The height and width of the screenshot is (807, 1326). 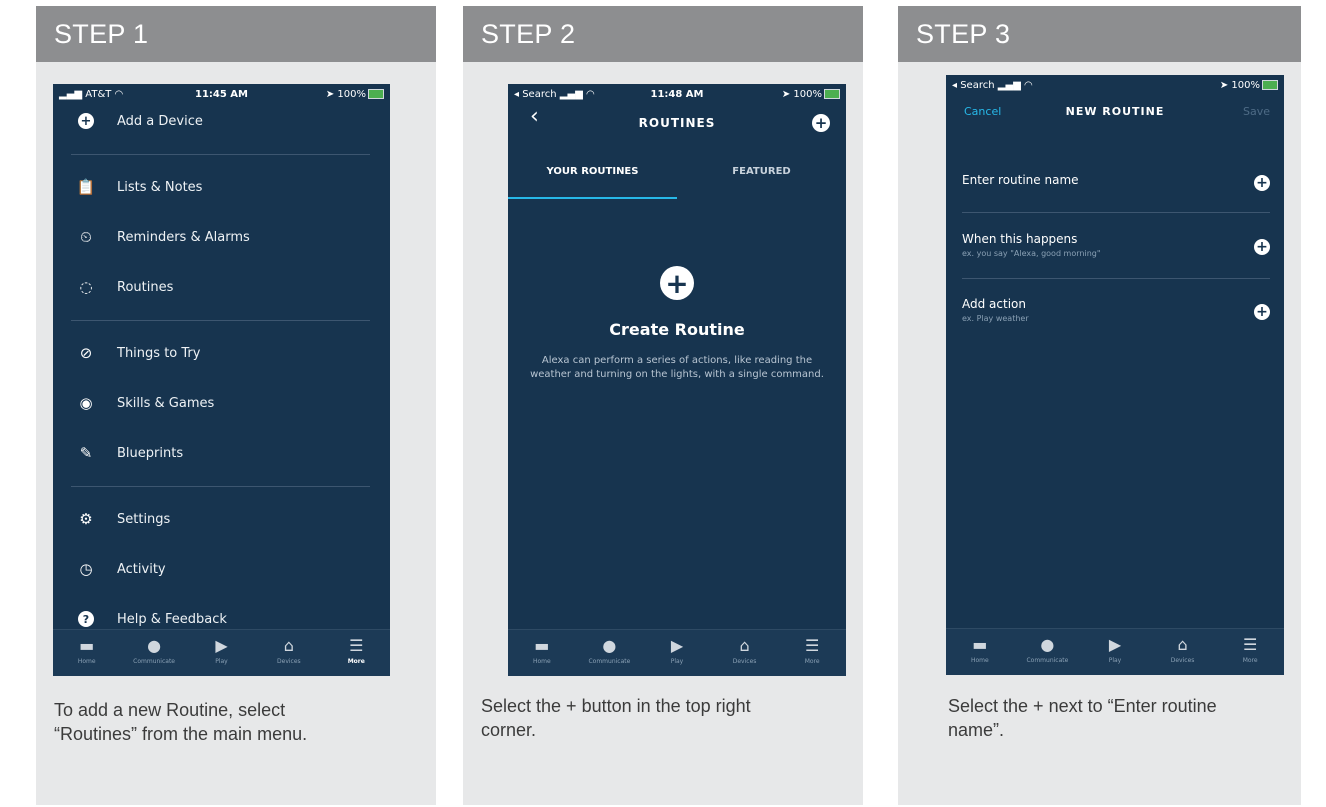 What do you see at coordinates (221, 95) in the screenshot?
I see `status-bar: ▂▄▆ AT&T ◠ 11:45 AM ➤ 100%` at bounding box center [221, 95].